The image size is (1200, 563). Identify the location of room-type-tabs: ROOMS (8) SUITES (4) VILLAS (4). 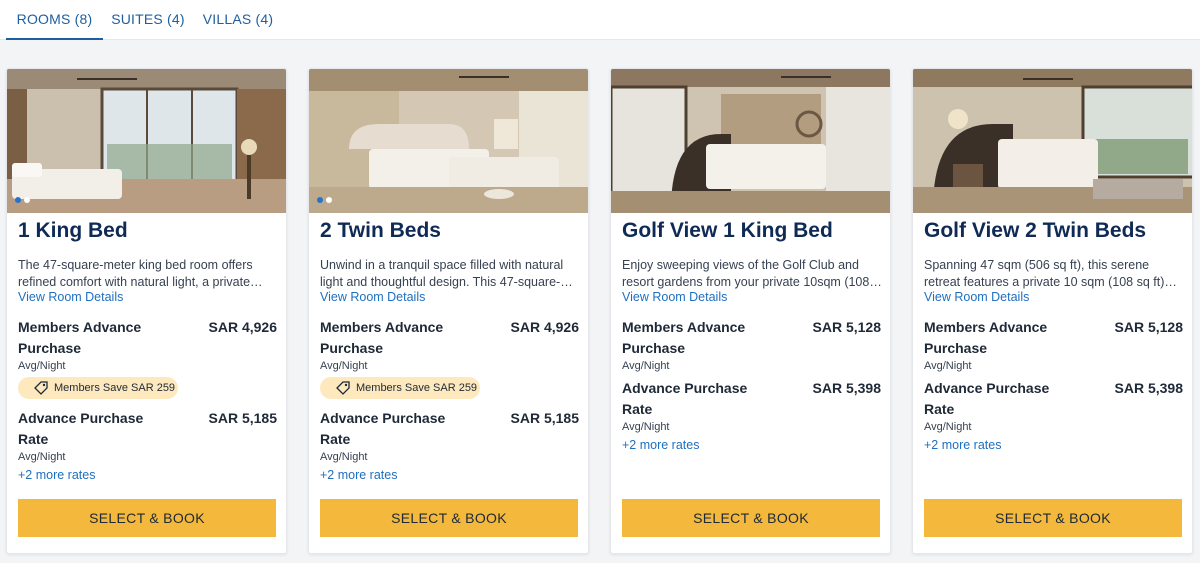
(600, 20).